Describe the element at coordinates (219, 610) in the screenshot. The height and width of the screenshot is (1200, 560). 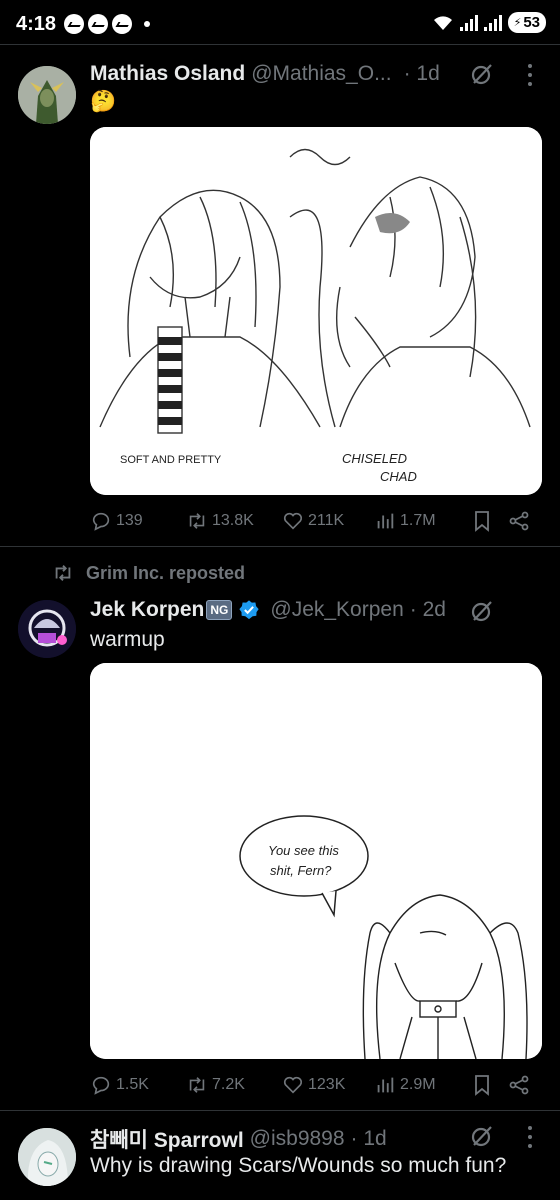
I see `ng-badge: NG` at that location.